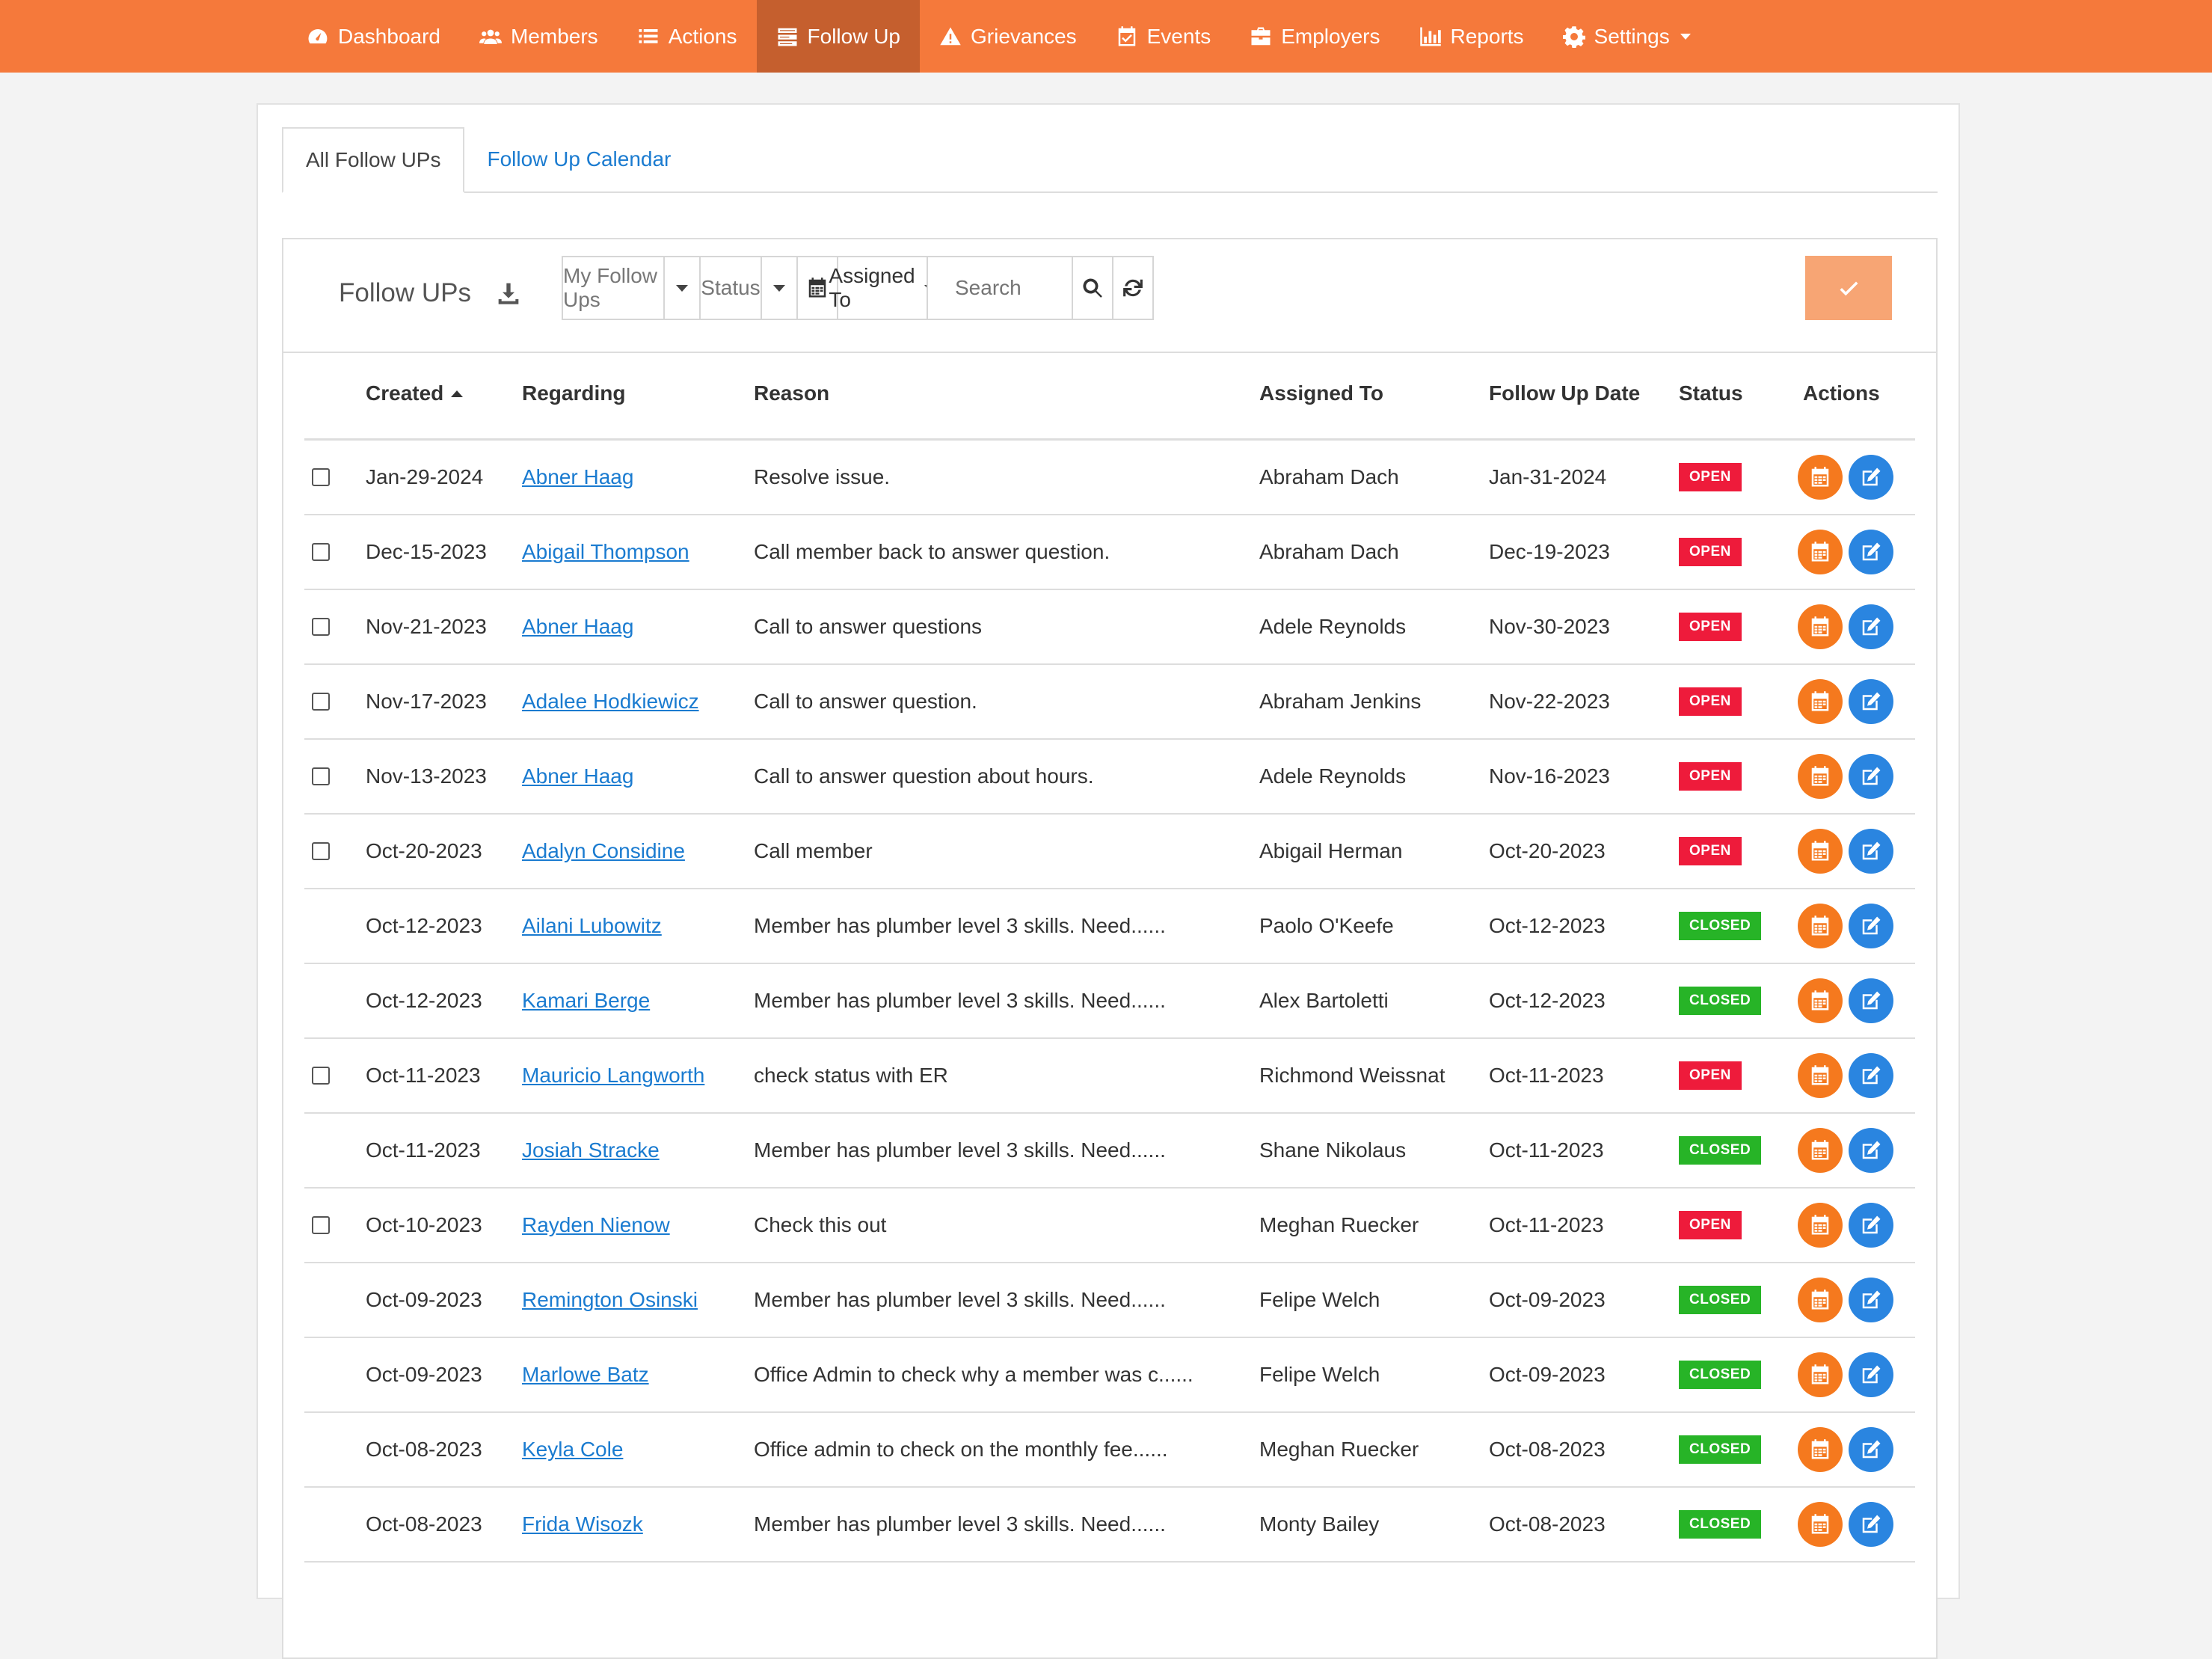  Describe the element at coordinates (572, 1450) in the screenshot. I see `regarding-member-link: Keyla Cole` at that location.